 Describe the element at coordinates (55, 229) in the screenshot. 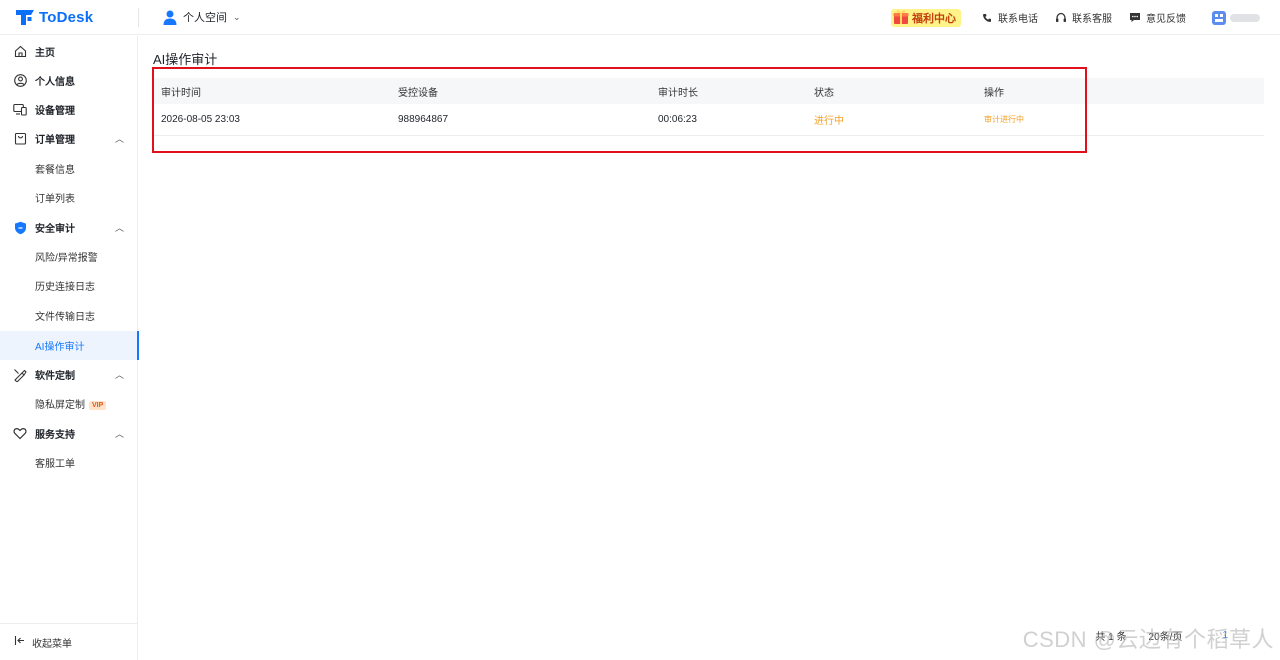

I see `sidebar-item-label: 安全审计` at that location.